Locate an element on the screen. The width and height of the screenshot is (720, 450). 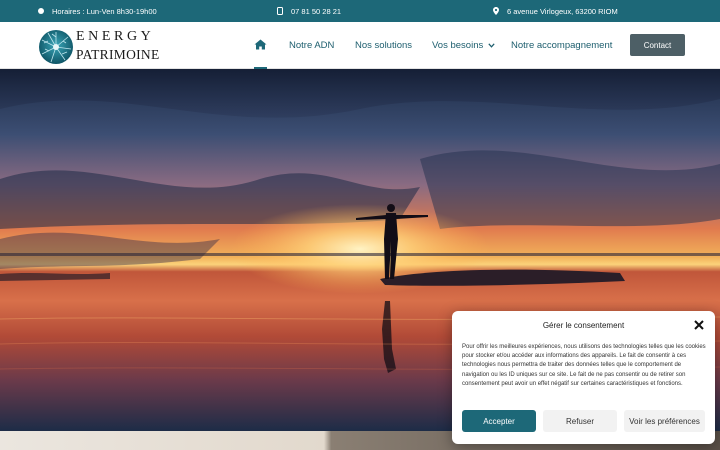
phone-text: 07 81 50 28 21 is located at coordinates (316, 11).